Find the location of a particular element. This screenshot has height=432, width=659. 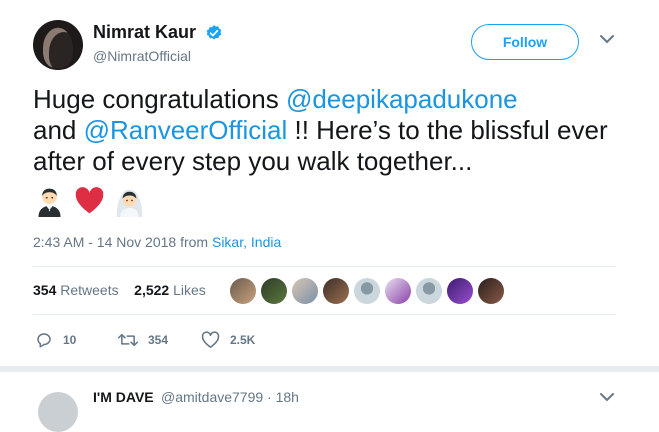

likes-label: Likes is located at coordinates (189, 290).